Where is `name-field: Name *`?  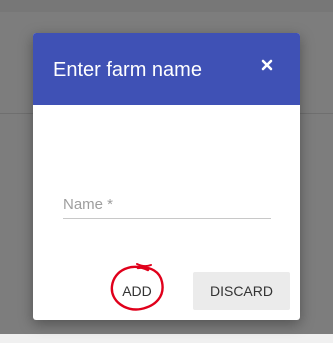
name-field: Name * is located at coordinates (167, 207).